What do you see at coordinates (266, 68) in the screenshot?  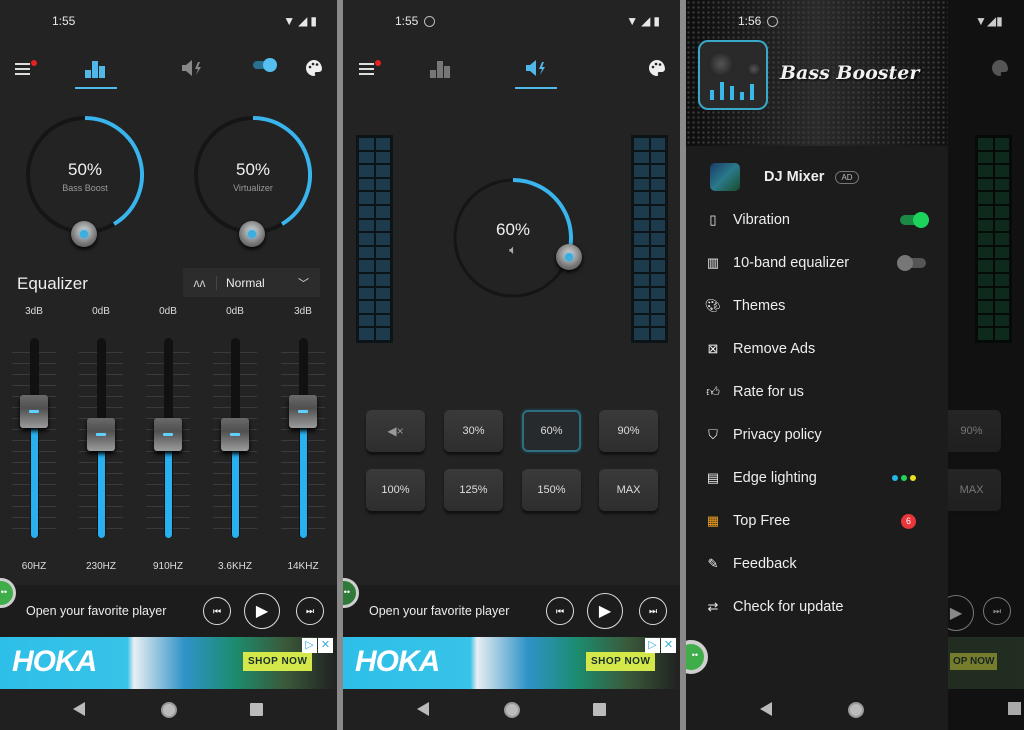 I see `power-toggle` at bounding box center [266, 68].